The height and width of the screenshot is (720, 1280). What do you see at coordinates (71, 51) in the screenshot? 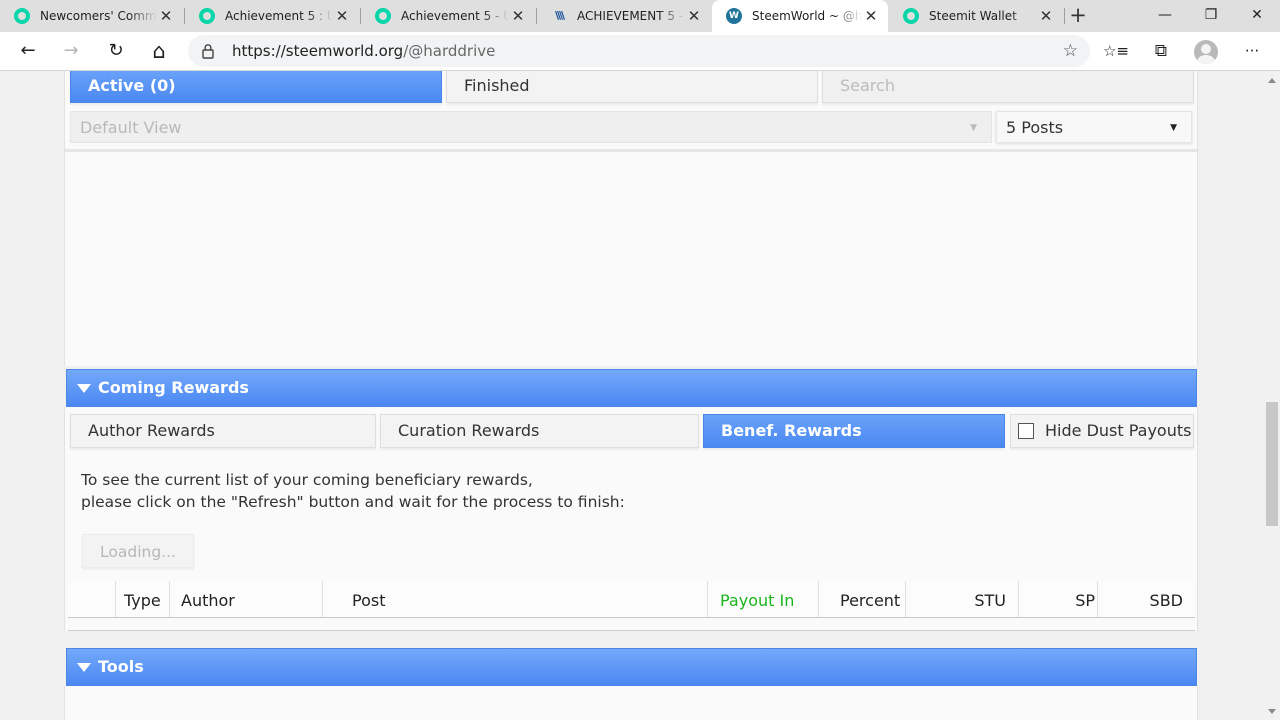
I see `forward-icon: →` at bounding box center [71, 51].